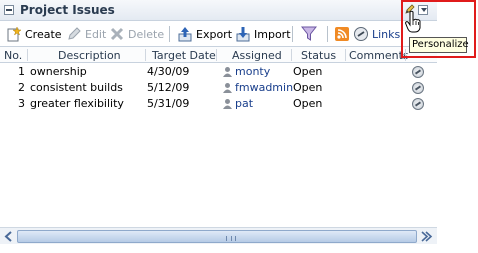 The width and height of the screenshot is (478, 253). I want to click on links-button: Links, so click(367, 34).